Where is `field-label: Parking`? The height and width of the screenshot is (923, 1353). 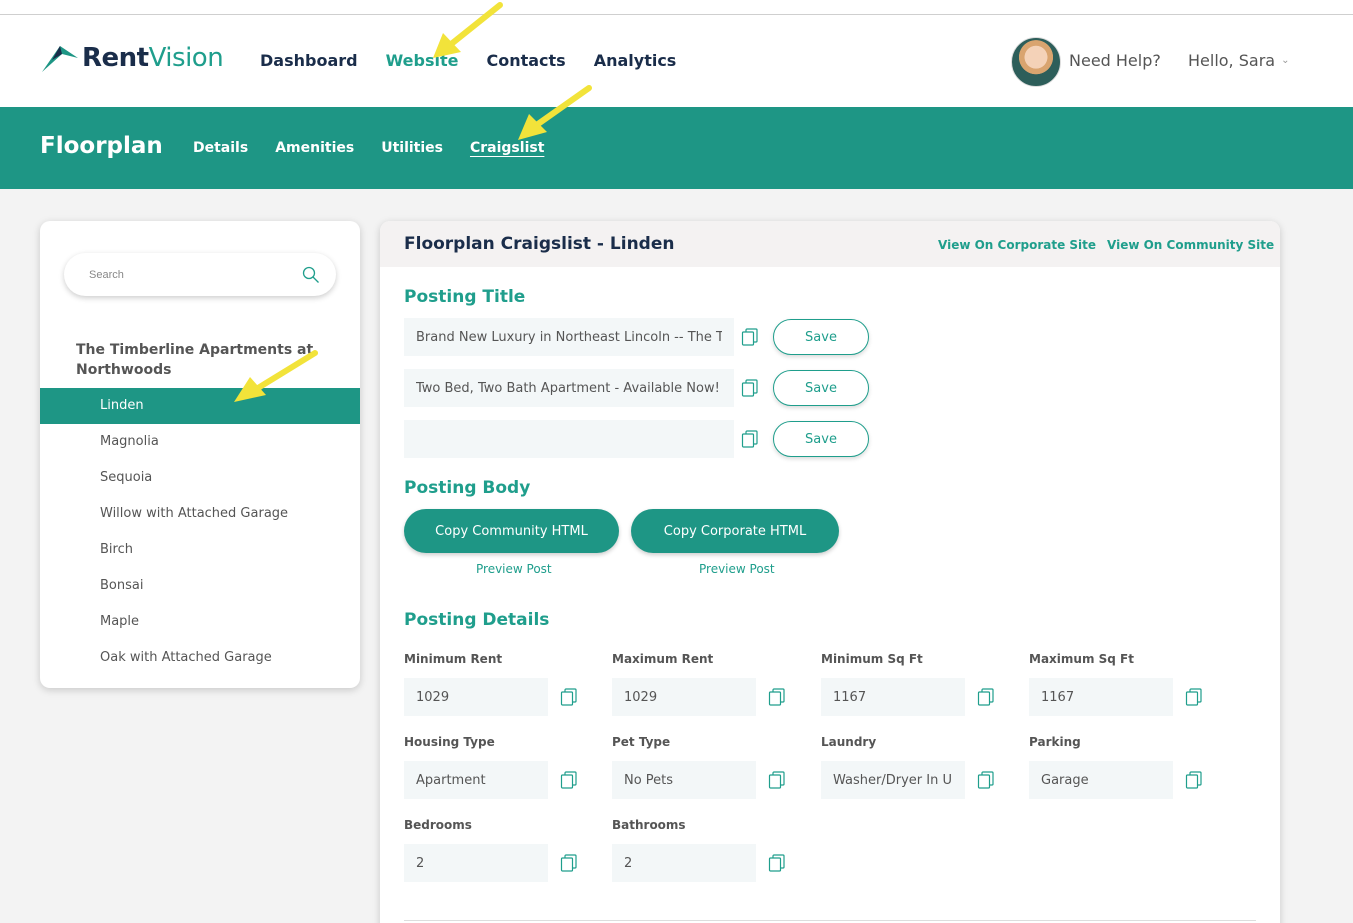
field-label: Parking is located at coordinates (1055, 742).